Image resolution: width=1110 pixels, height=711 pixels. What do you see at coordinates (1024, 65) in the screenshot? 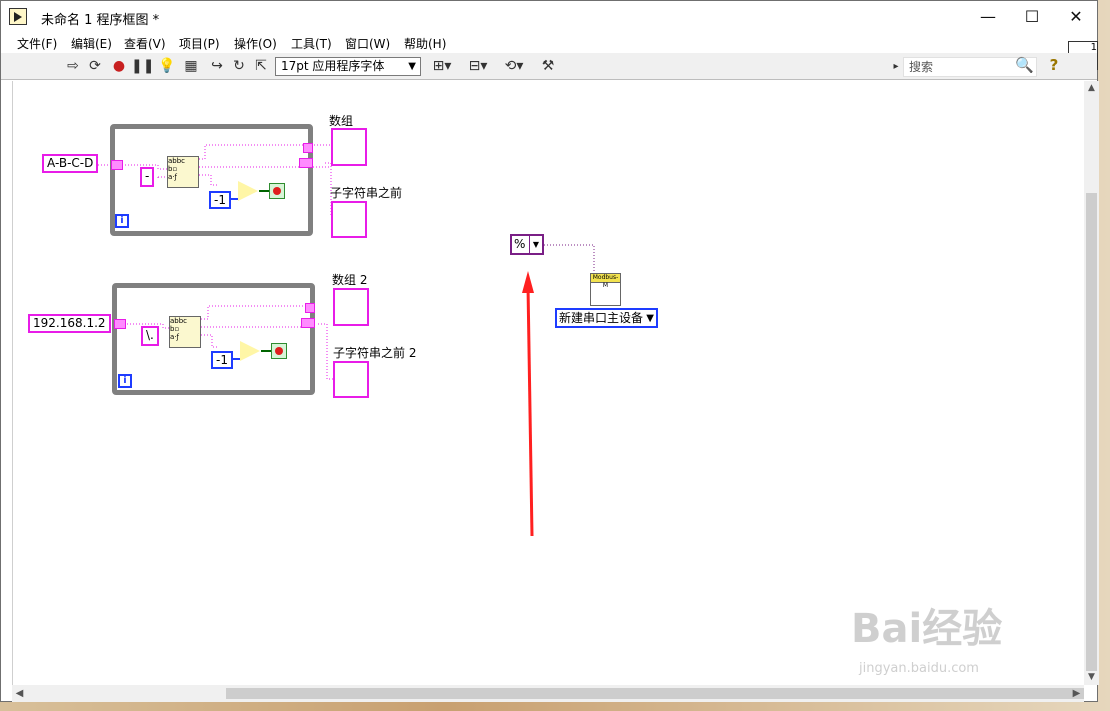
I see `search-icon: 🔍` at bounding box center [1024, 65].